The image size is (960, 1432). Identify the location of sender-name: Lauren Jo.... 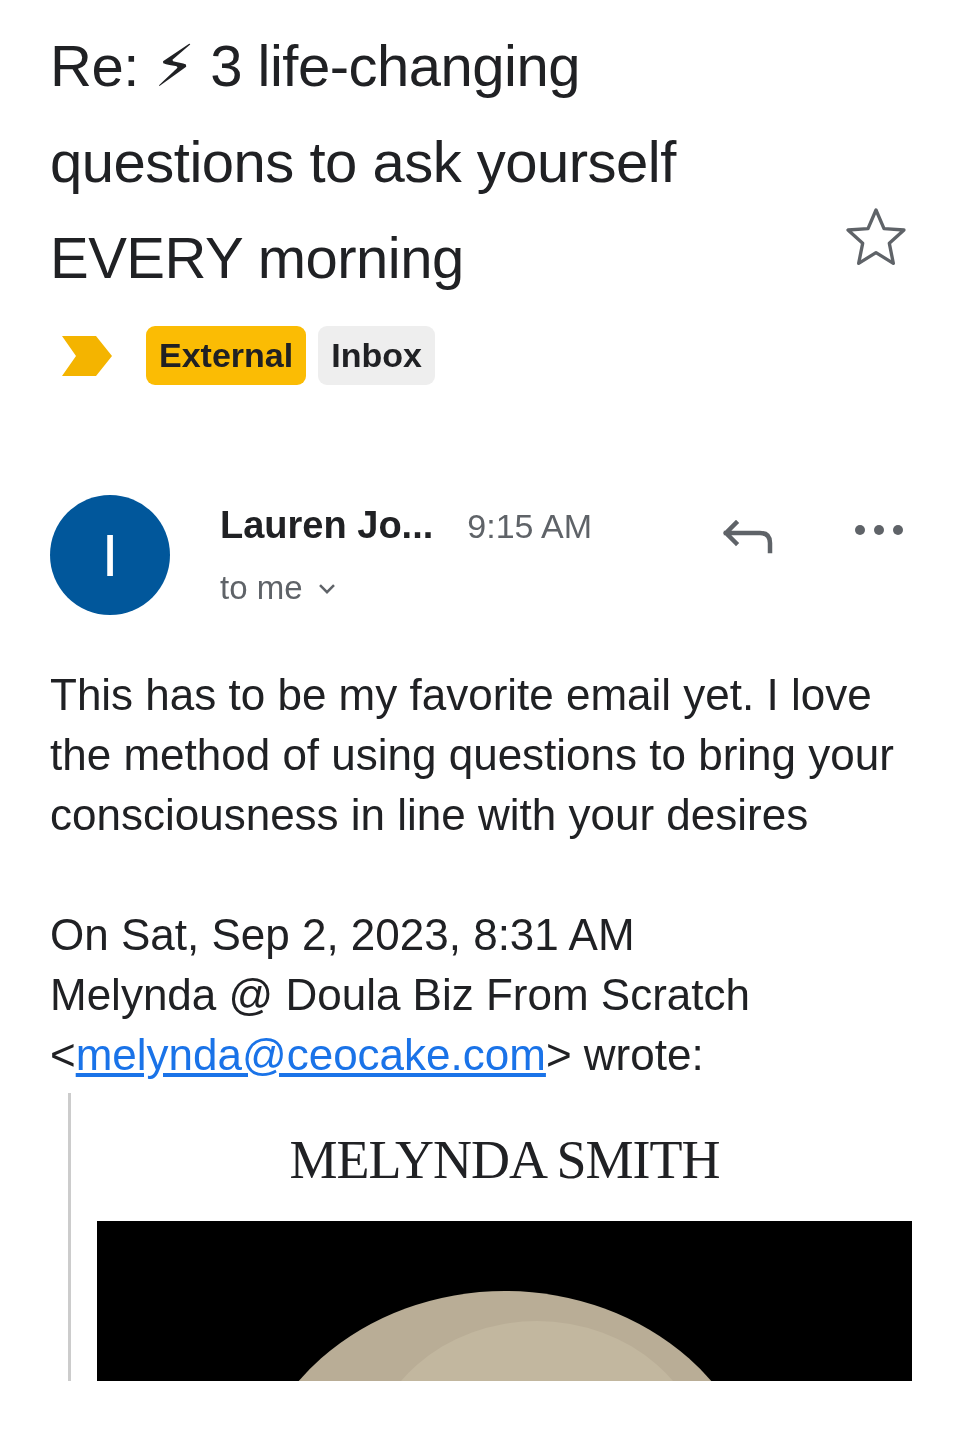
(327, 525).